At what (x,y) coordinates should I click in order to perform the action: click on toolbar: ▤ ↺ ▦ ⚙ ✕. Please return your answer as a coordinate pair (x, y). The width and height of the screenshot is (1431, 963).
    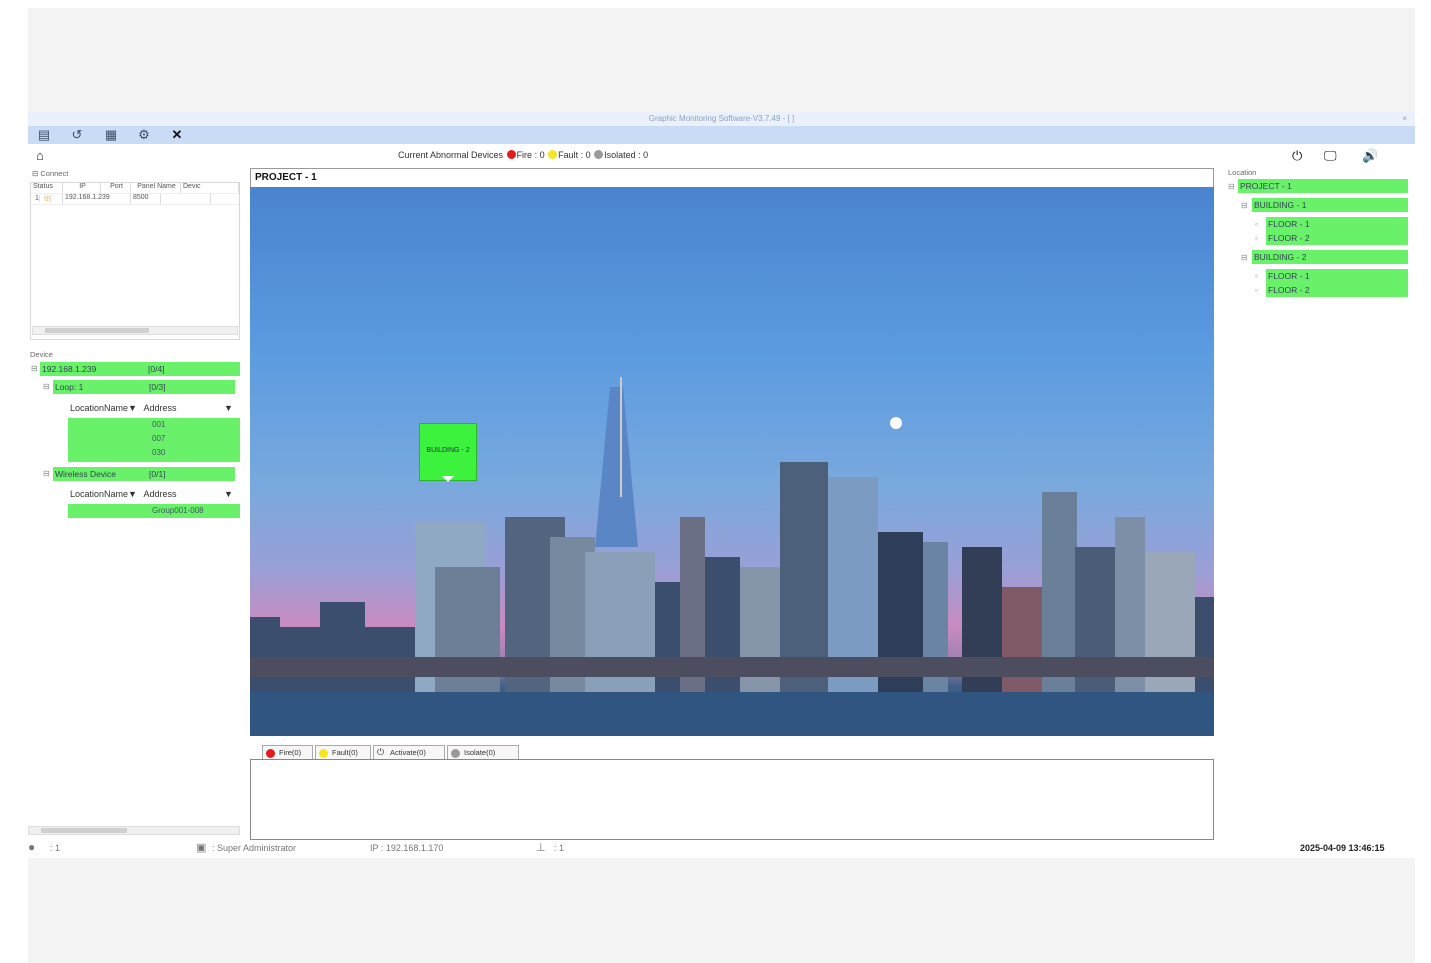
    Looking at the image, I should click on (721, 135).